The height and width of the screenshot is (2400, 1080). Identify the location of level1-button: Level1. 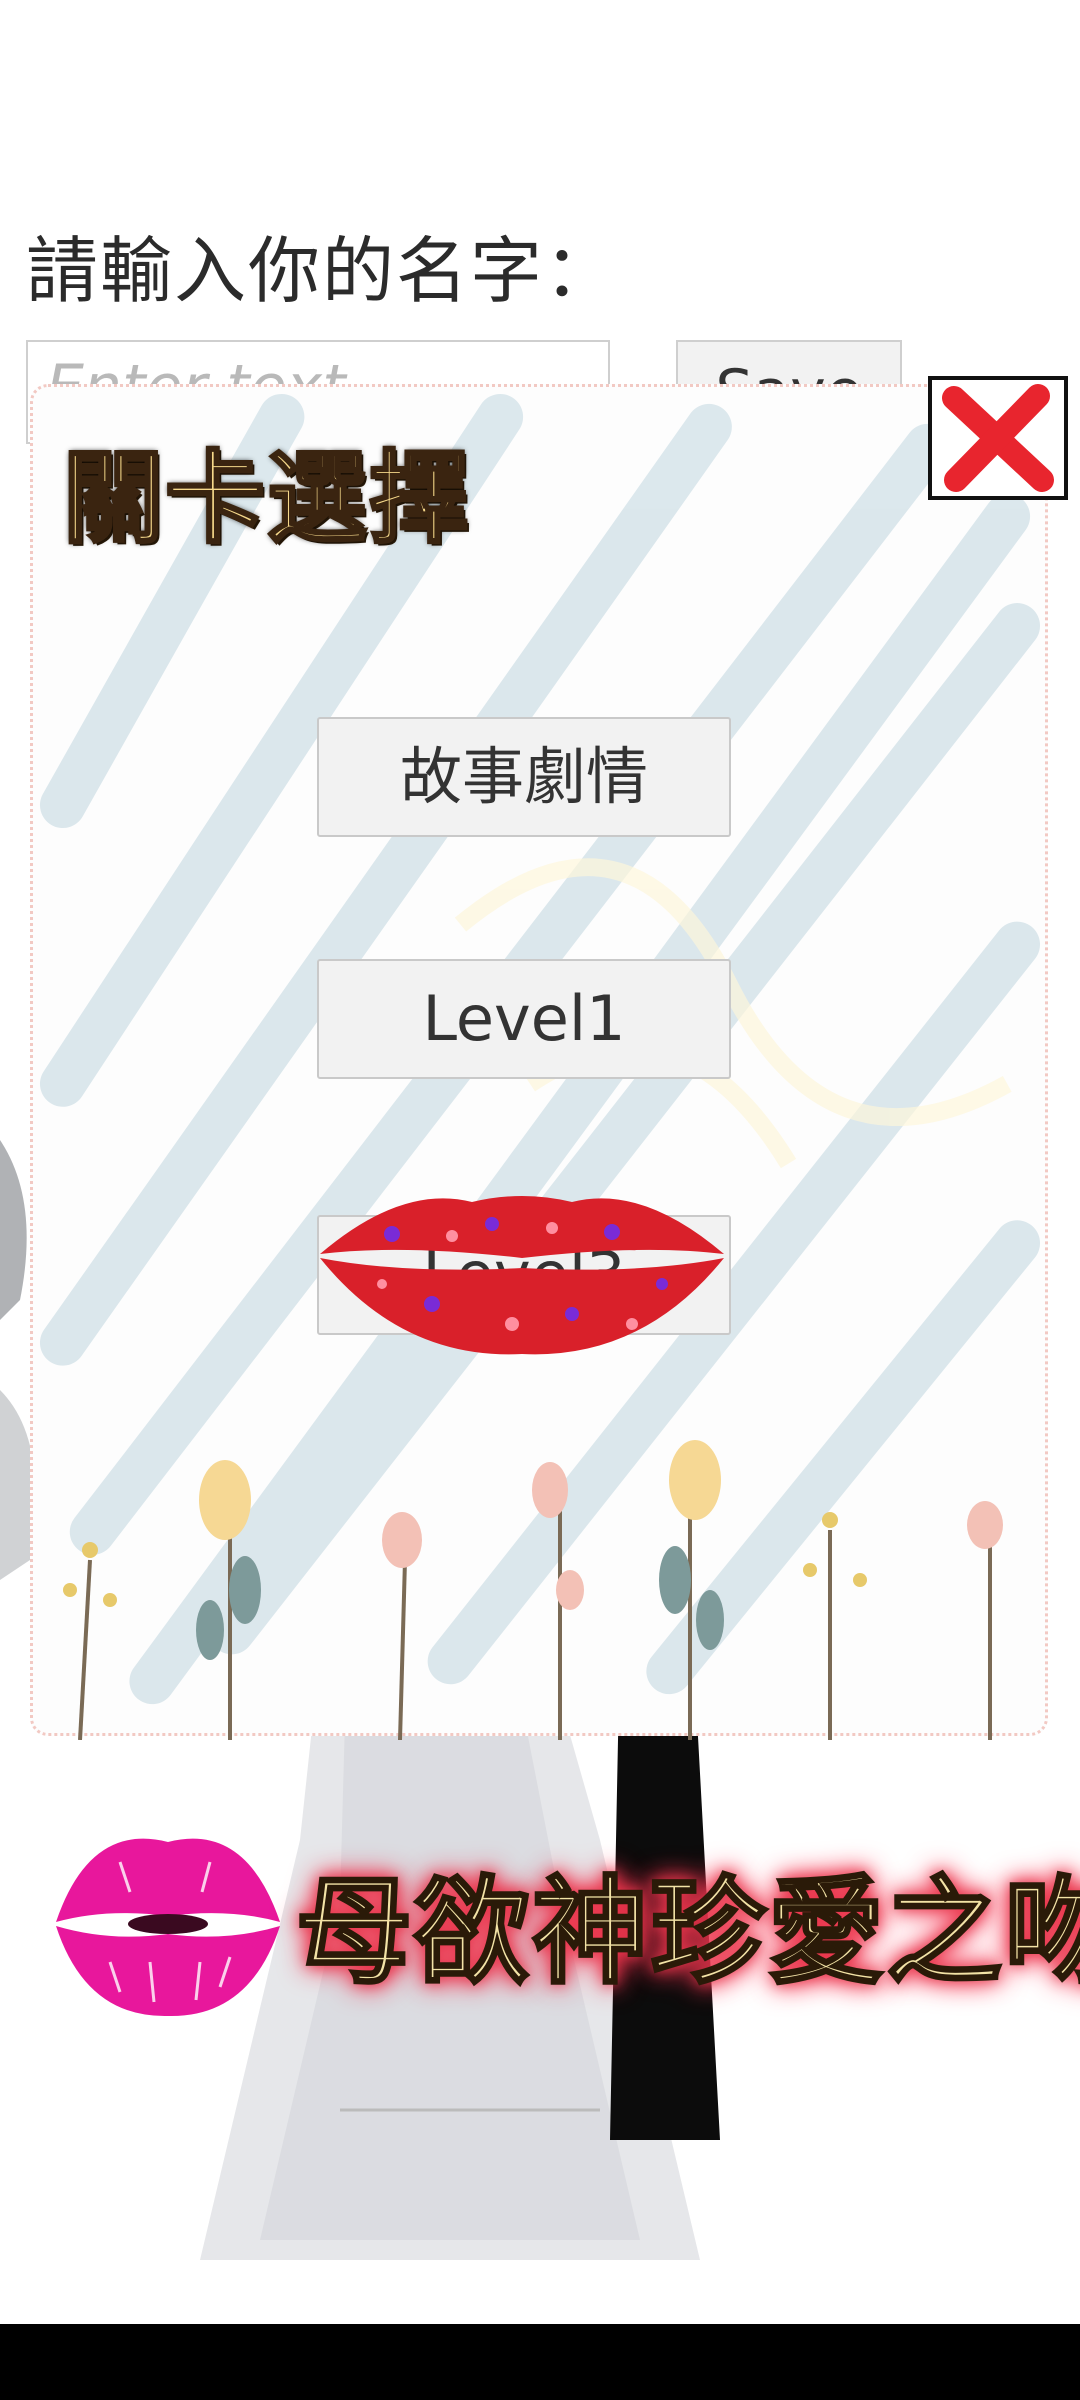
(524, 1019).